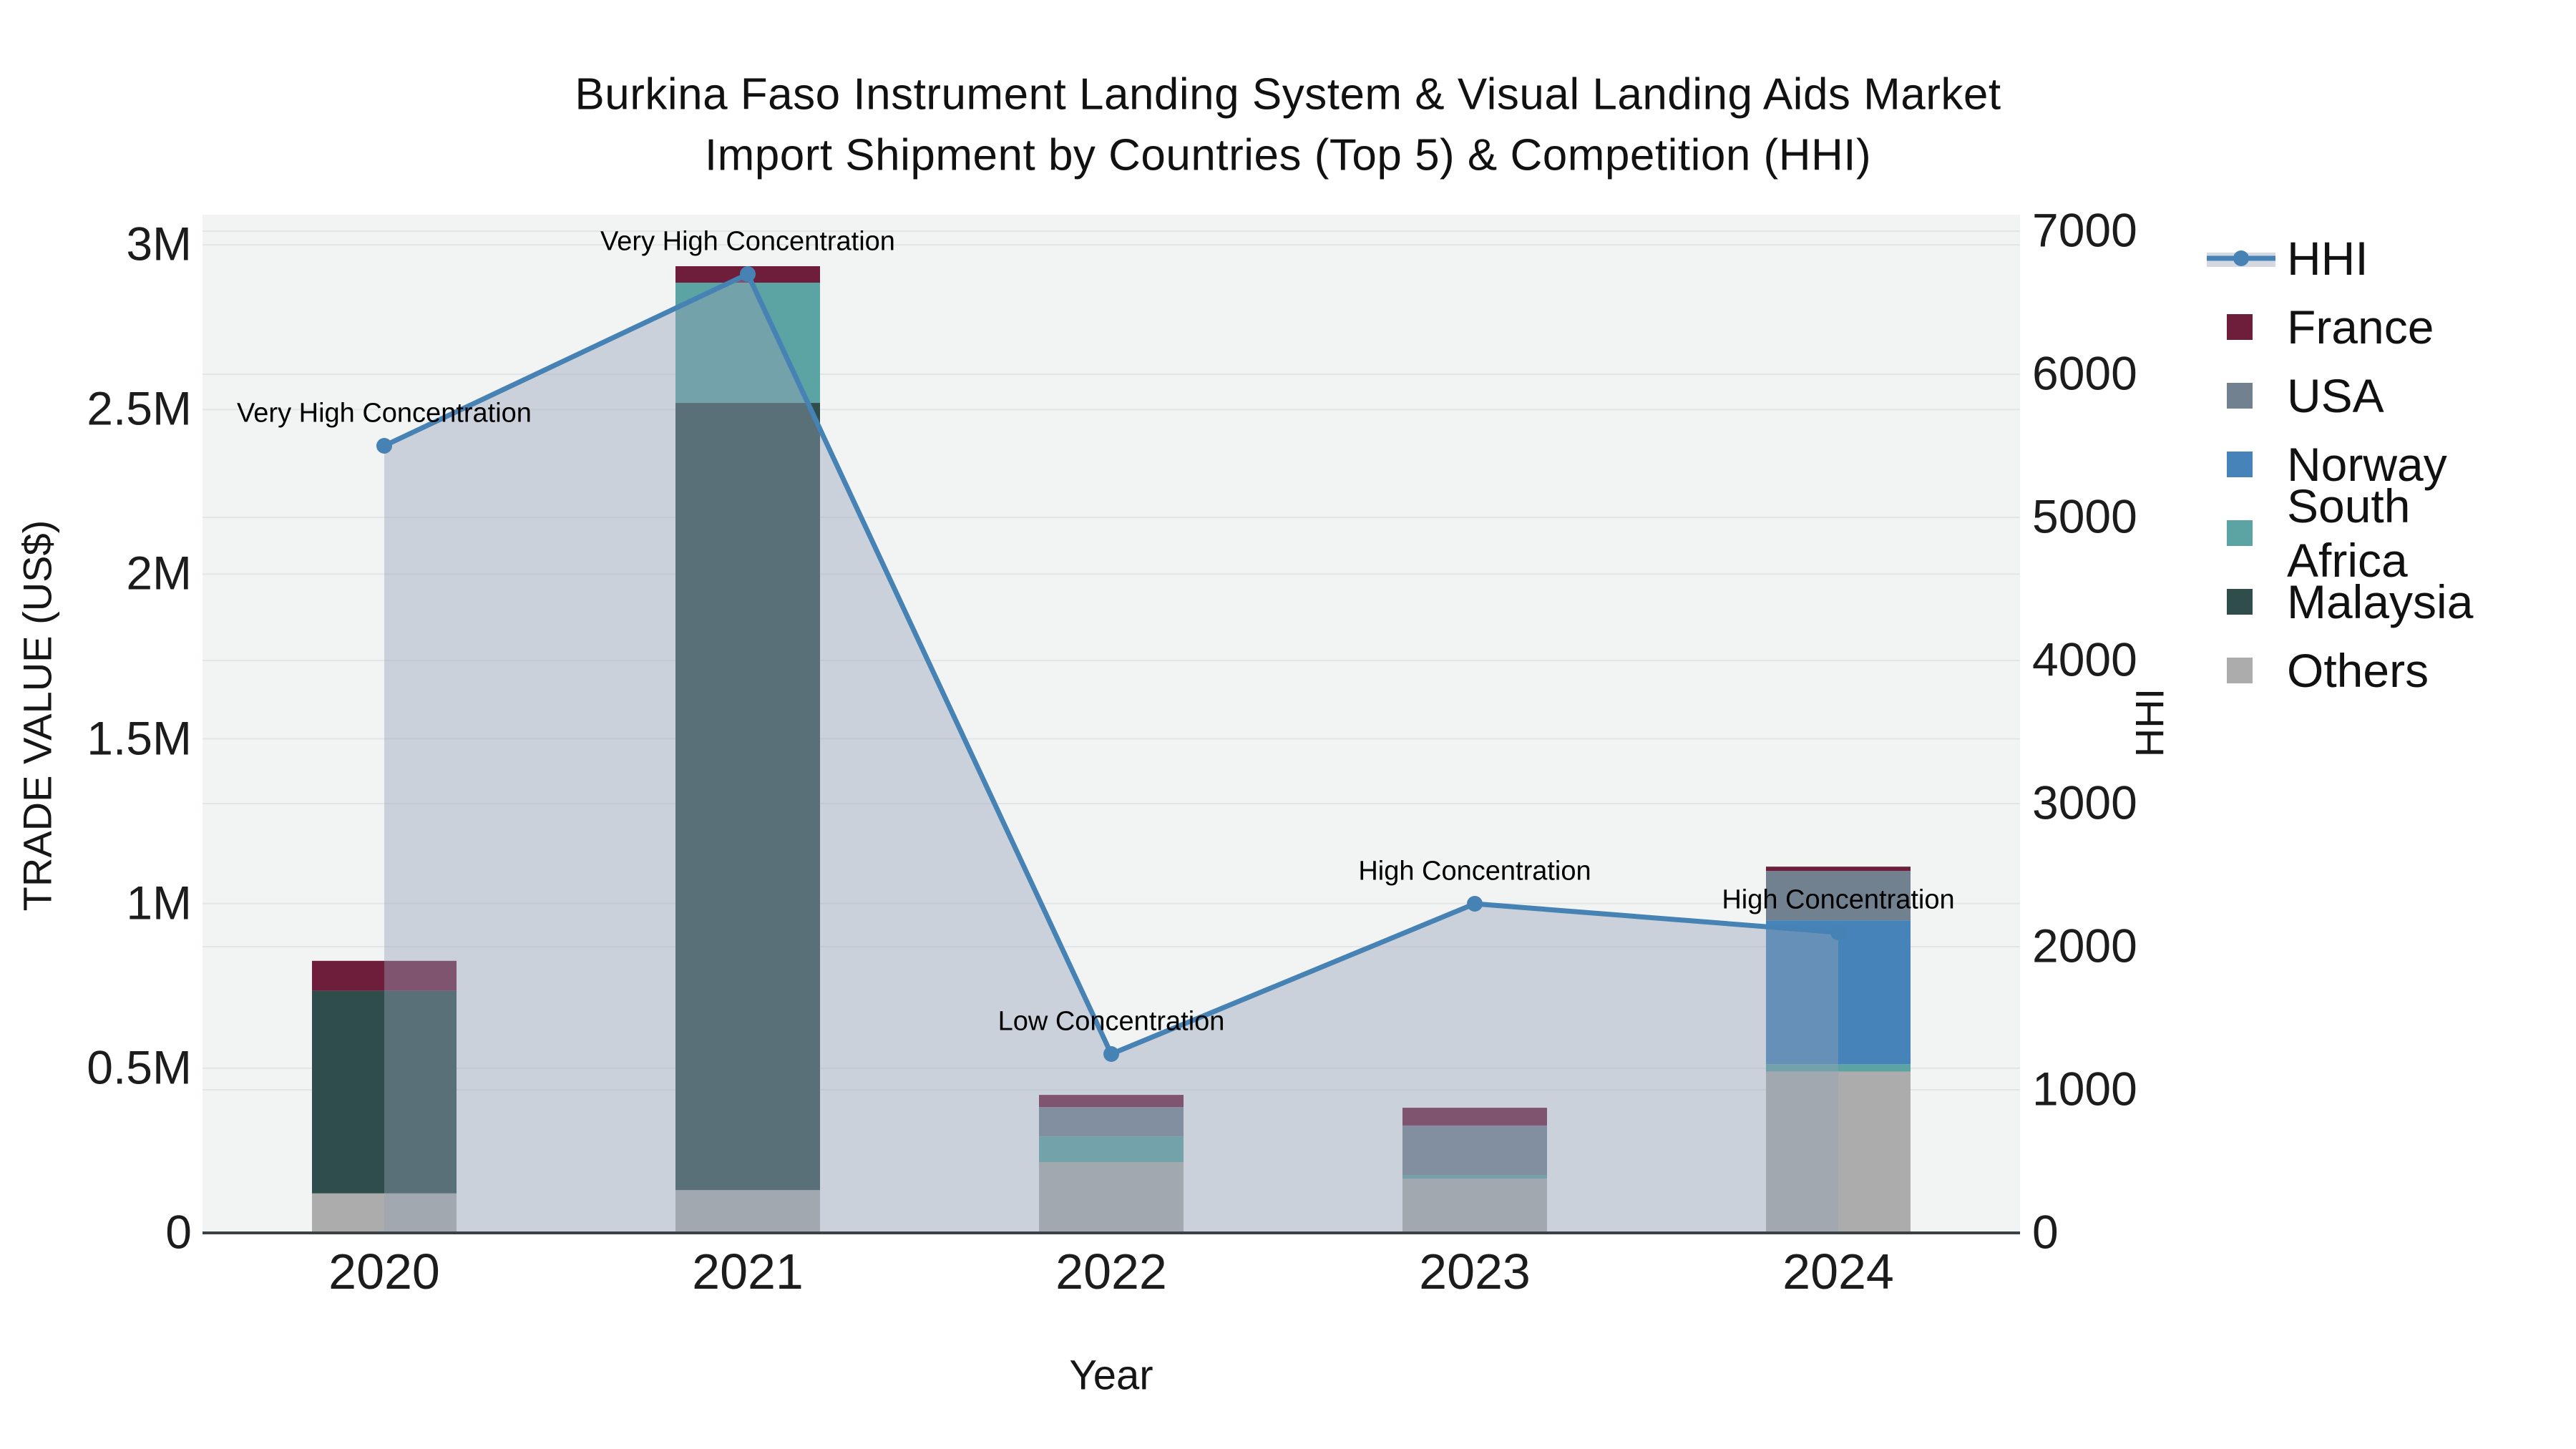 The width and height of the screenshot is (2576, 1449). What do you see at coordinates (2084, 516) in the screenshot?
I see `y-right-tick-5000: 5000` at bounding box center [2084, 516].